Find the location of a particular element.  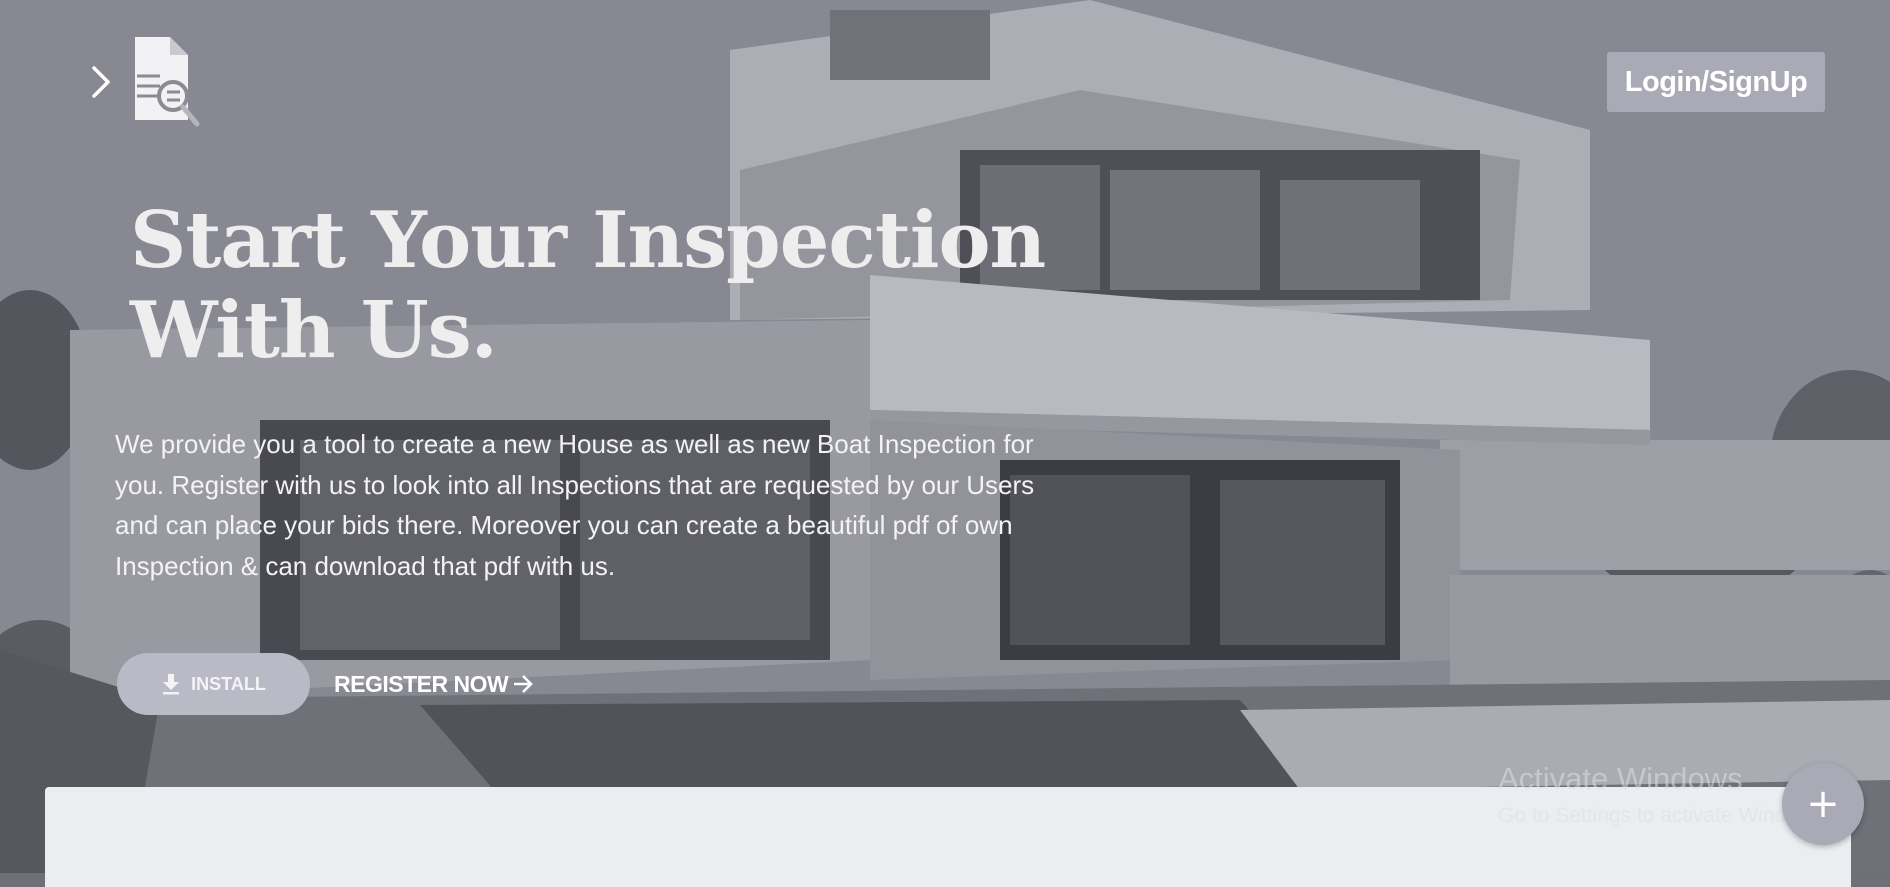

register-now-link: REGISTER NOW is located at coordinates (434, 684).